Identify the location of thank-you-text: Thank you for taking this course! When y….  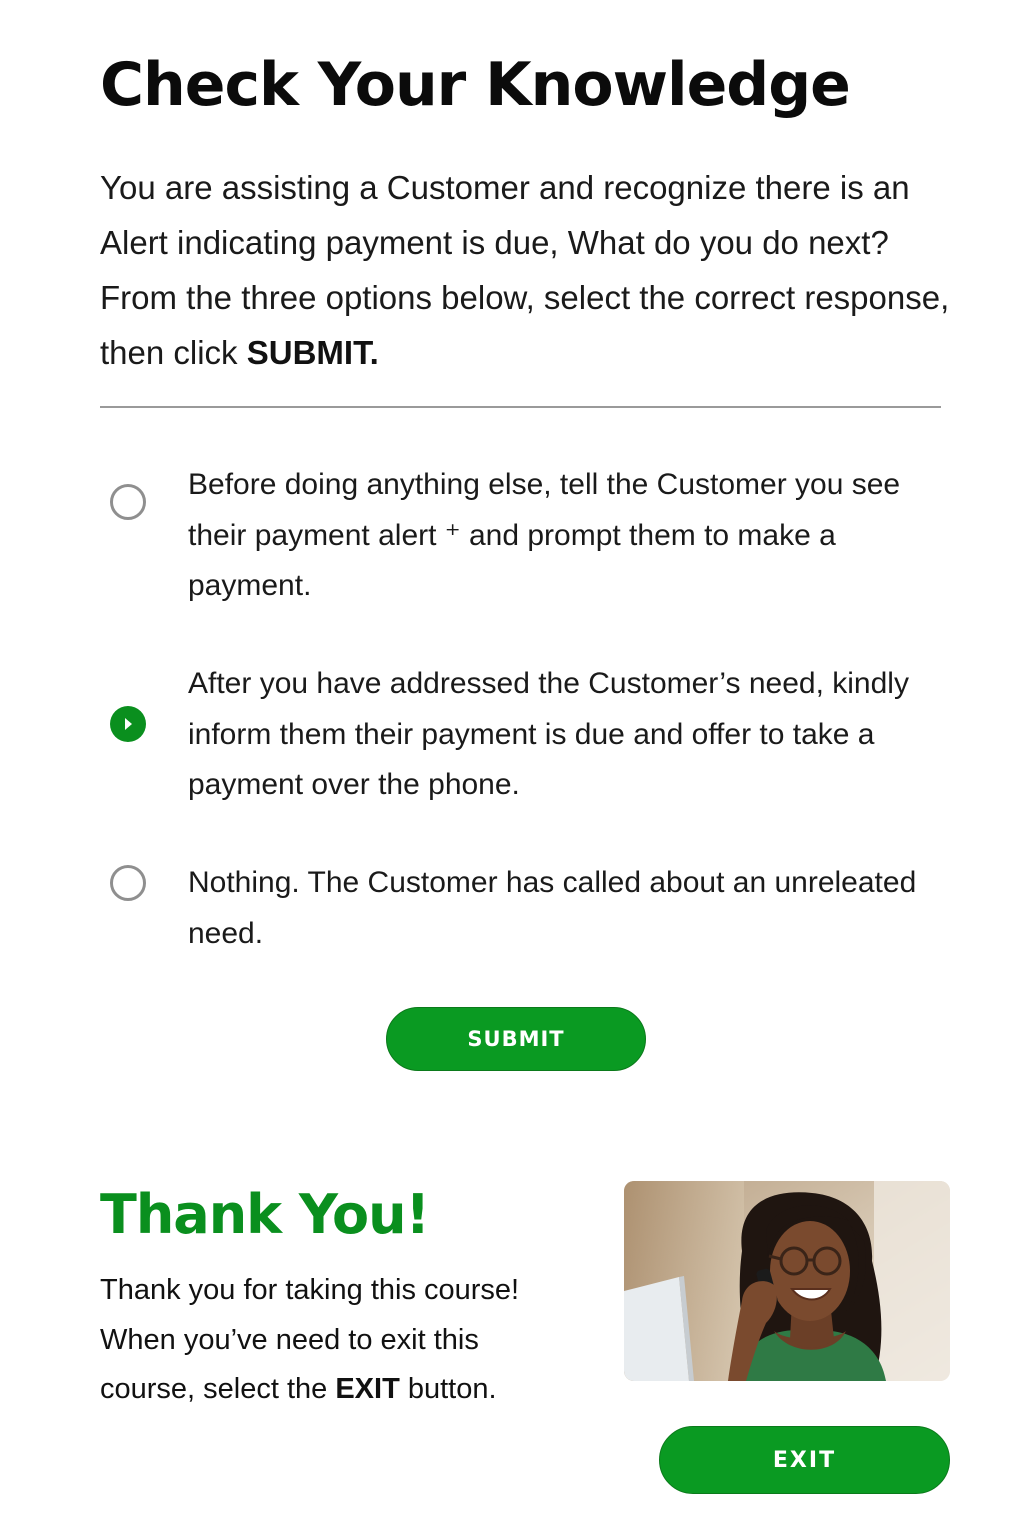
(335, 1340).